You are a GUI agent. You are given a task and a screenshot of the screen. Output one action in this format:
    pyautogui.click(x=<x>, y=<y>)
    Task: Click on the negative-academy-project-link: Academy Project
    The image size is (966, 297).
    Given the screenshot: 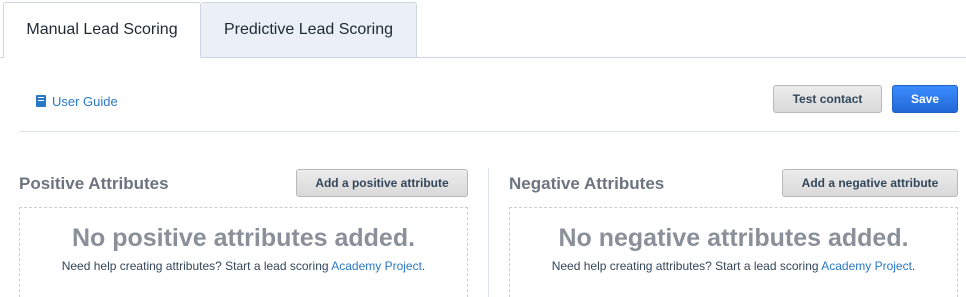 What is the action you would take?
    pyautogui.click(x=866, y=266)
    